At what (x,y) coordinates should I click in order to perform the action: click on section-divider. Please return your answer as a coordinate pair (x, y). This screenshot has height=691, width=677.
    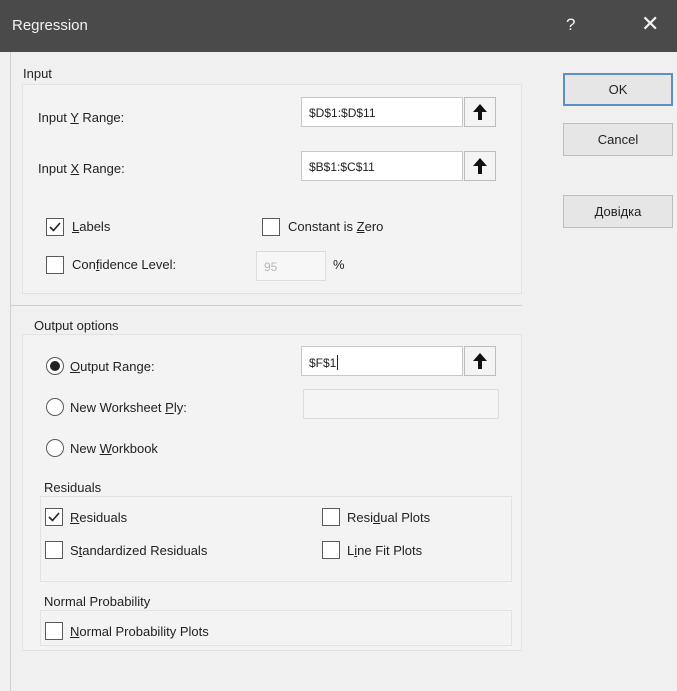
    Looking at the image, I should click on (266, 305).